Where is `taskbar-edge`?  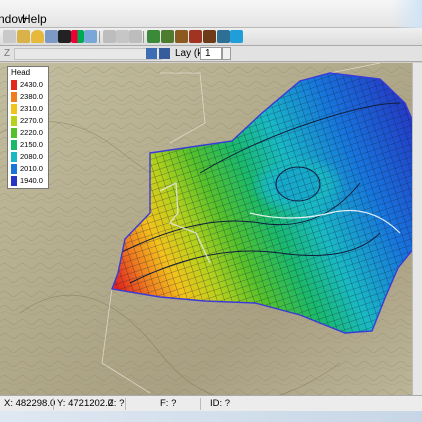 taskbar-edge is located at coordinates (211, 416).